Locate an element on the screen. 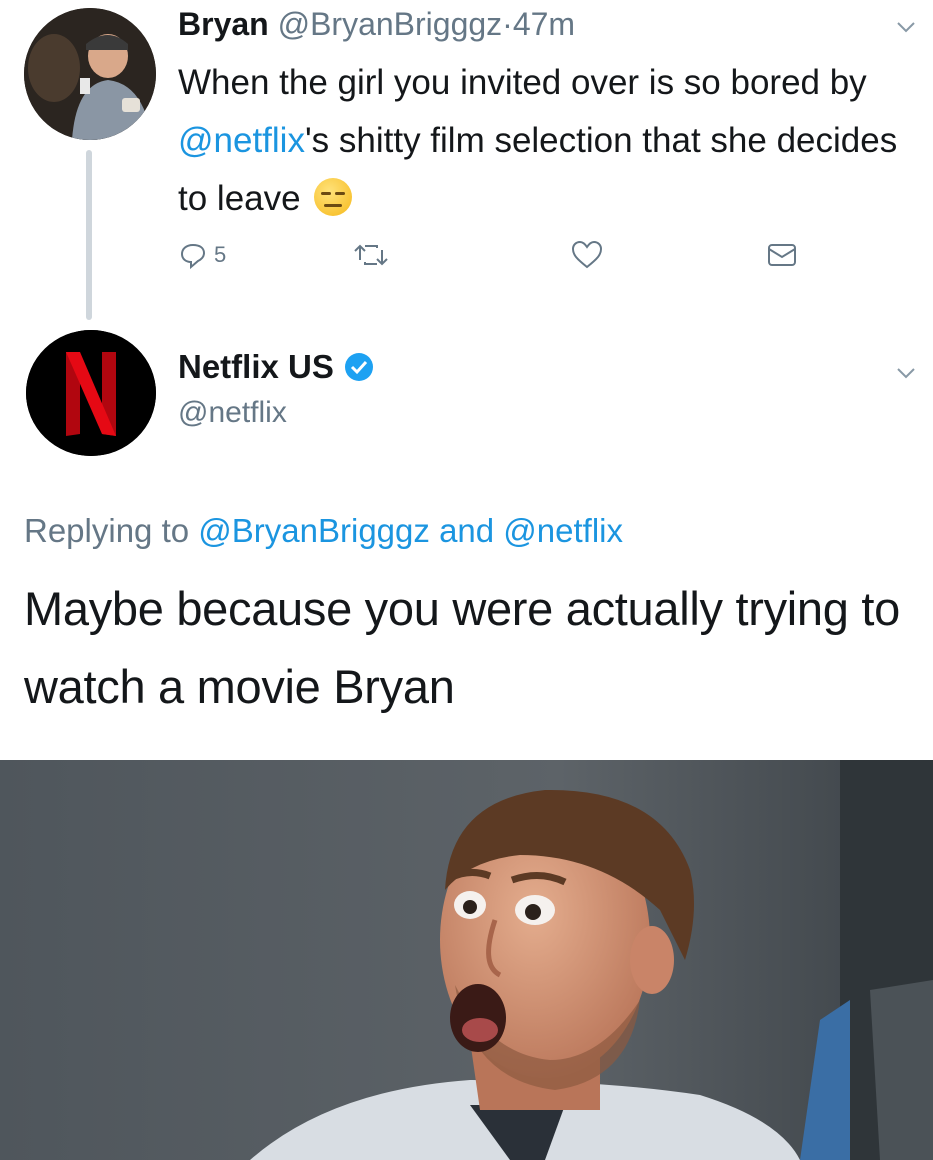  tweet1-handle: @BryanBrigggz is located at coordinates (390, 24).